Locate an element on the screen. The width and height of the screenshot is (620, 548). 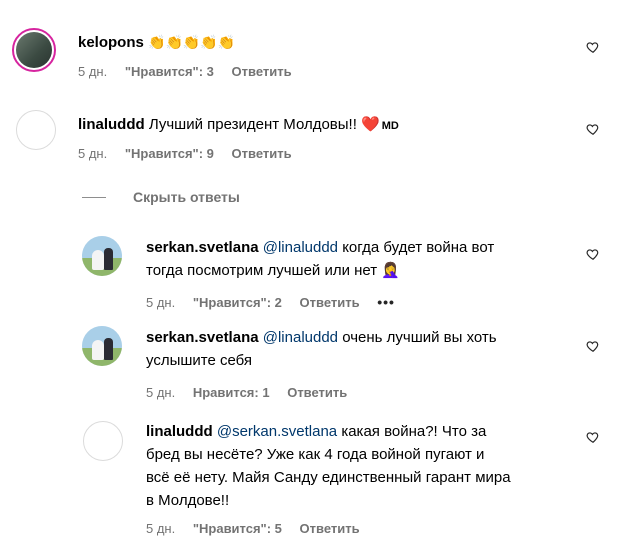
comment-meta: 5 дн. "Нравится": 3 Ответить is located at coordinates (192, 71).